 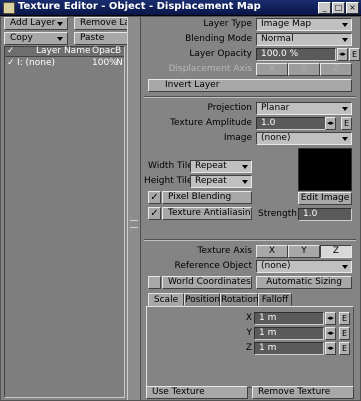 What do you see at coordinates (211, 166) in the screenshot?
I see `width-tile-value: Repeat` at bounding box center [211, 166].